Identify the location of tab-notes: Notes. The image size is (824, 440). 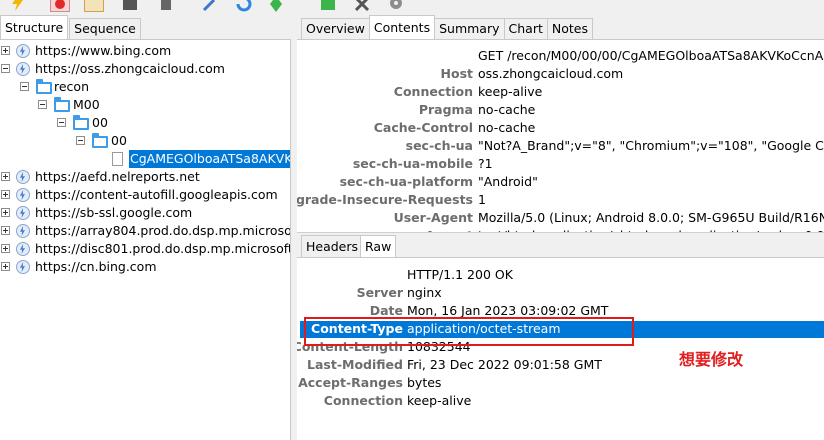
(569, 28).